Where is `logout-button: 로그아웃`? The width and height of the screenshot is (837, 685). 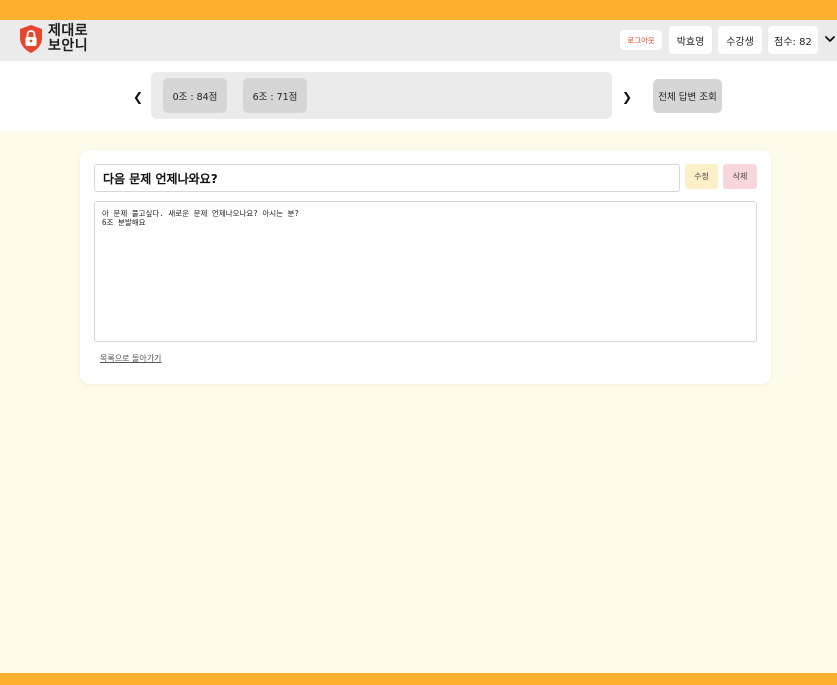 logout-button: 로그아웃 is located at coordinates (641, 40).